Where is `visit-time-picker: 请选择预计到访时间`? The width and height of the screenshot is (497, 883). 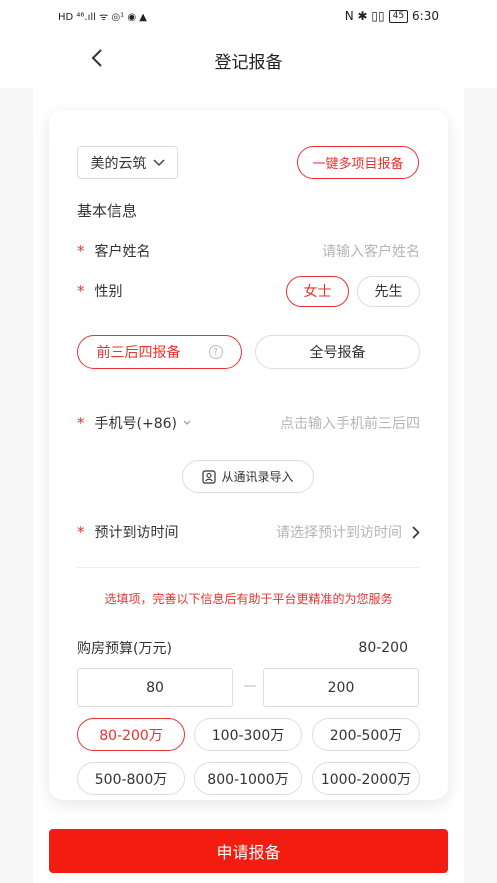 visit-time-picker: 请选择预计到访时间 is located at coordinates (339, 532).